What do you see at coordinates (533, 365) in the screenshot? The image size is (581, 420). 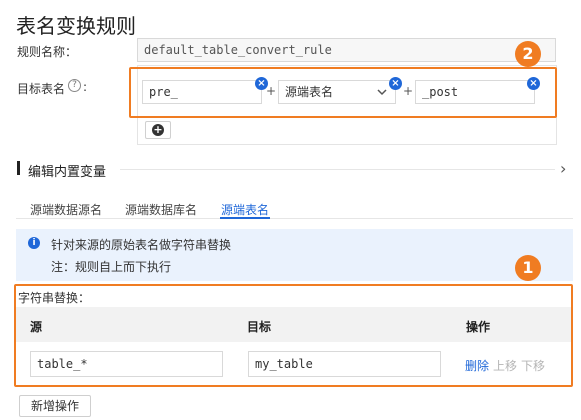 I see `row-move-down-link: 下移` at bounding box center [533, 365].